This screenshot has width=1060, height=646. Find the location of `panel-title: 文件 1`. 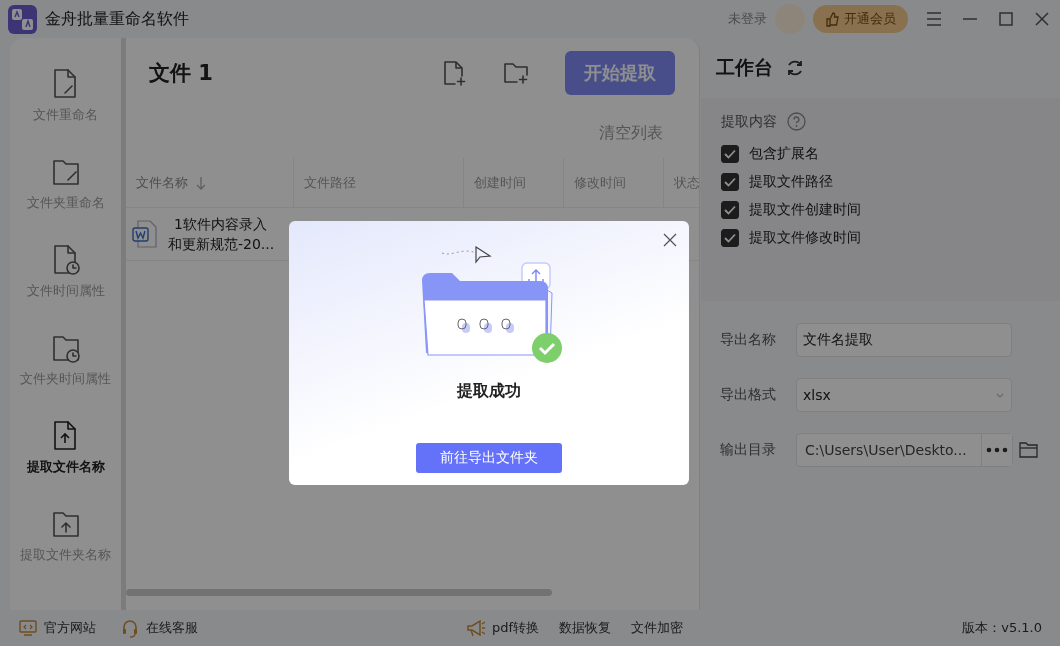

panel-title: 文件 1 is located at coordinates (181, 73).